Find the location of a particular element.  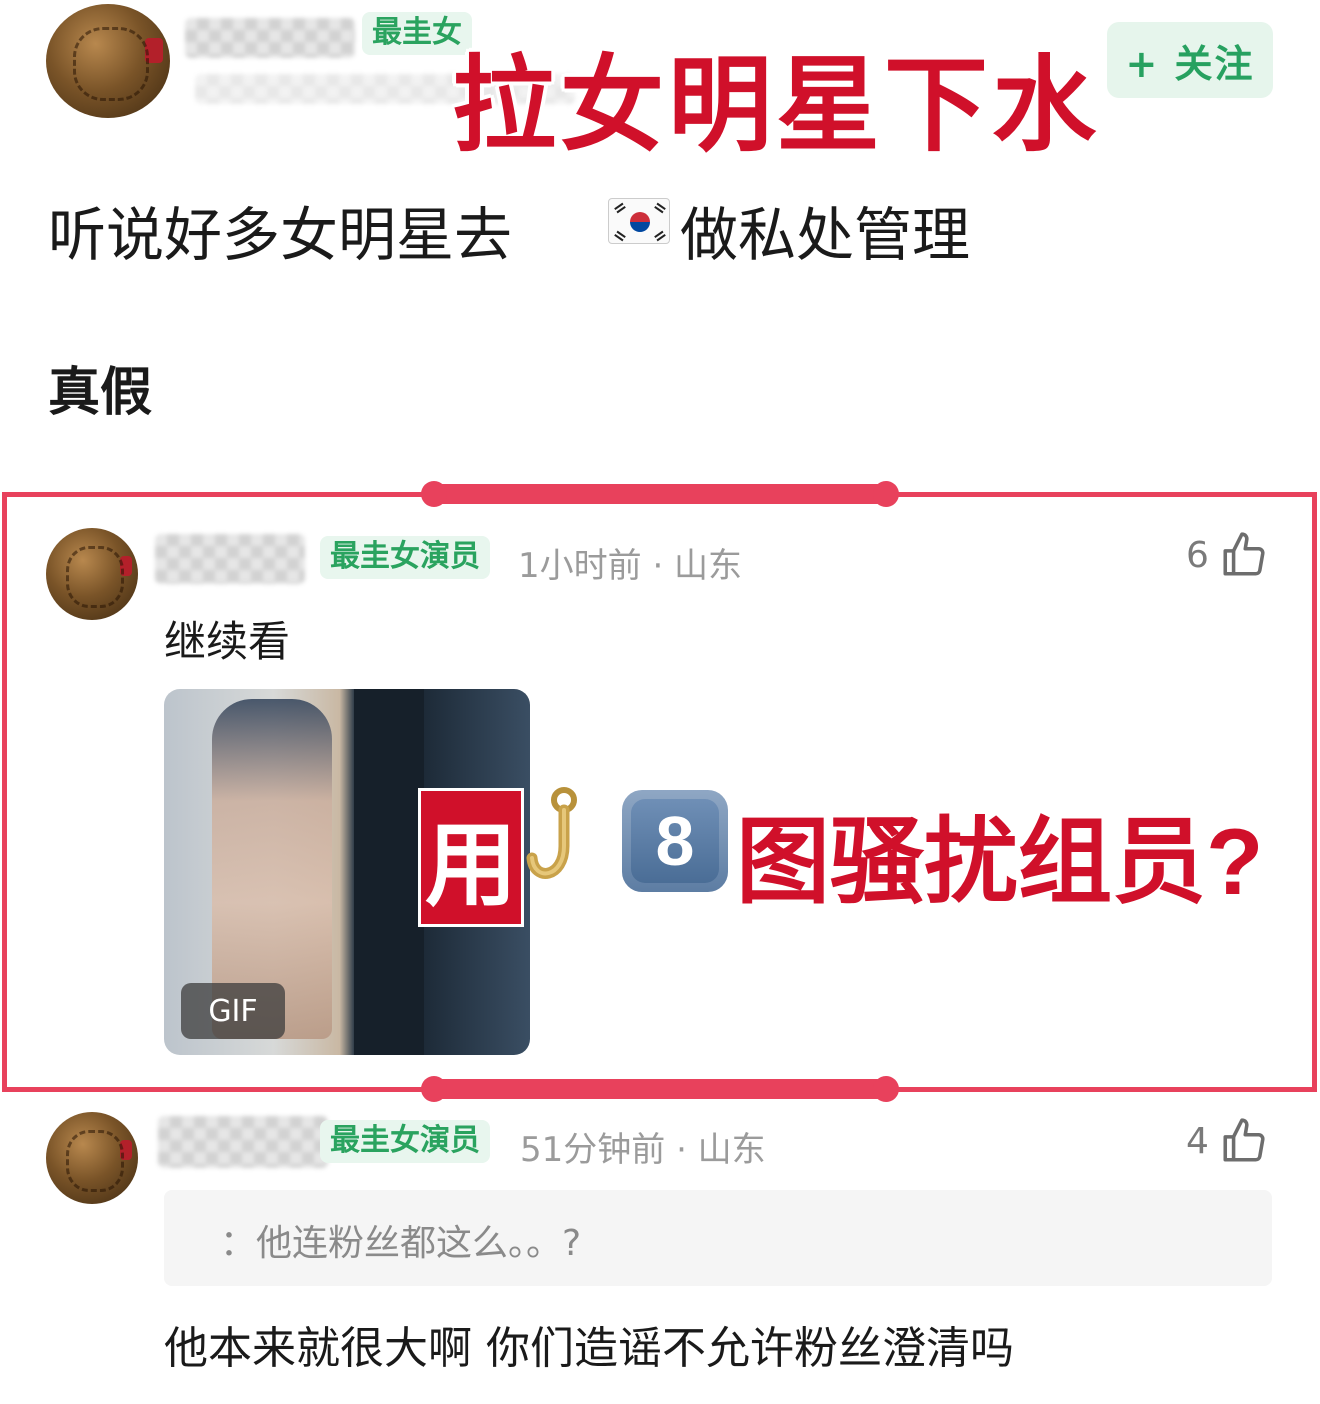

post-overlay-title: 拉女明星下水 is located at coordinates (776, 106).